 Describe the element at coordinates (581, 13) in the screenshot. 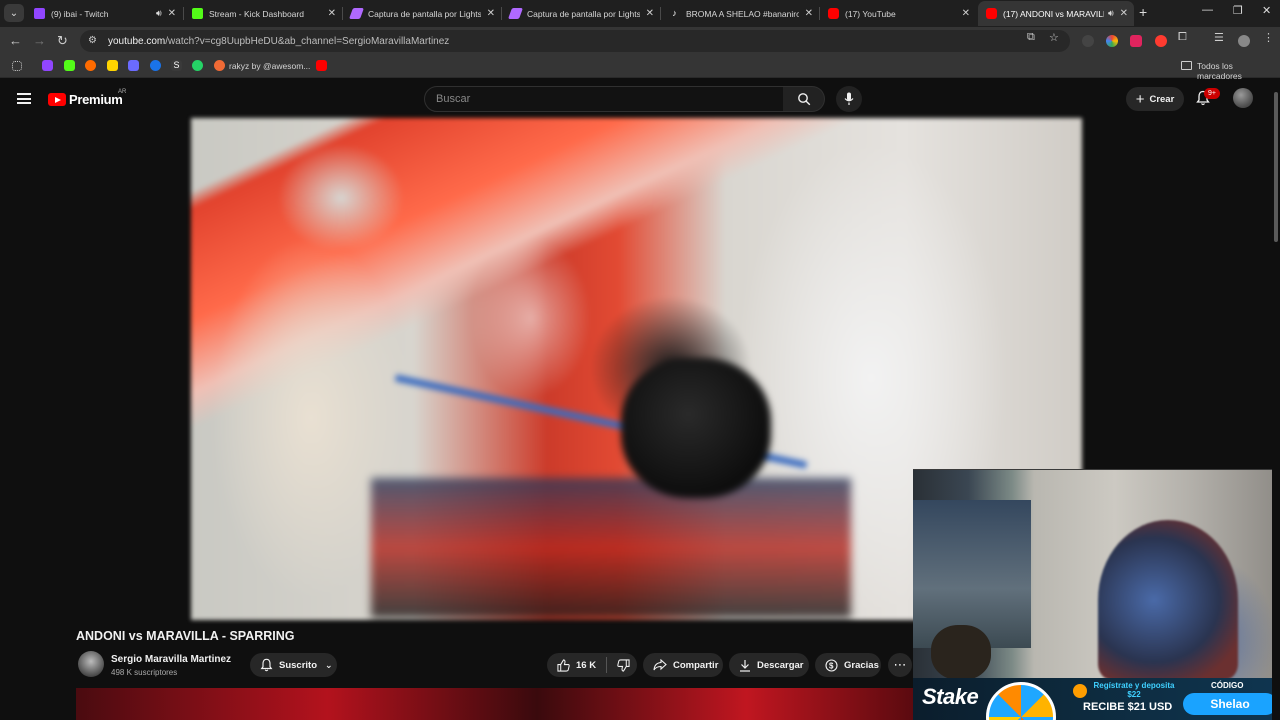

I see `tab-lightshot-2: Captura de pantalla por Lightshot ✕` at that location.